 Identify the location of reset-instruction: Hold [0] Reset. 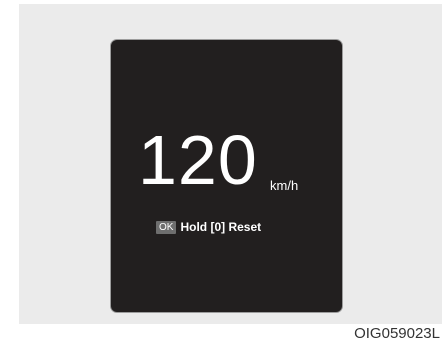
(221, 227).